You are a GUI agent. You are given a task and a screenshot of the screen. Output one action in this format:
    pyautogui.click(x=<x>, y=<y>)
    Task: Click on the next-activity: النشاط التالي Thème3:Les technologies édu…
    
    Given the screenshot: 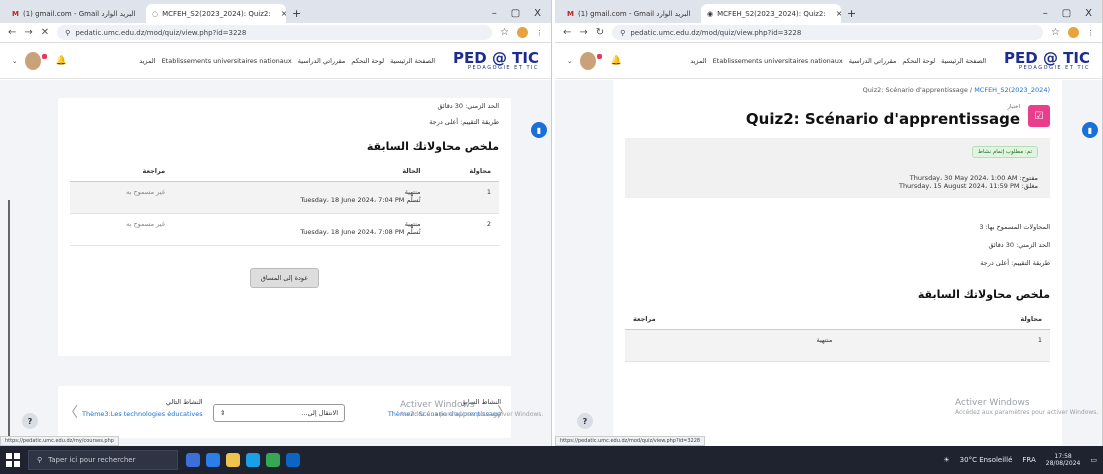 What is the action you would take?
    pyautogui.click(x=142, y=408)
    